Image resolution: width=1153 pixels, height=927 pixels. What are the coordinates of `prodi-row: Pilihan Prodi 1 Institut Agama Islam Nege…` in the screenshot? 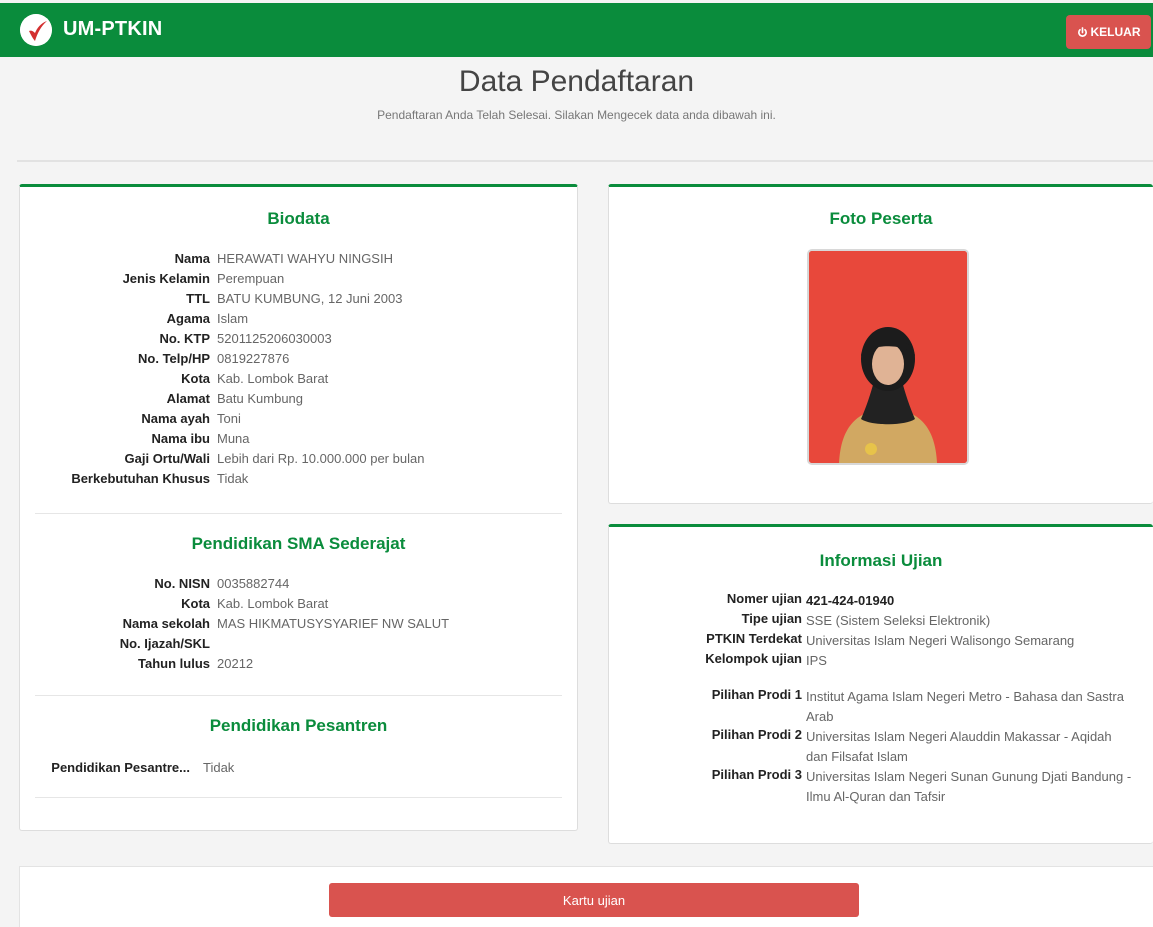 It's located at (866, 707).